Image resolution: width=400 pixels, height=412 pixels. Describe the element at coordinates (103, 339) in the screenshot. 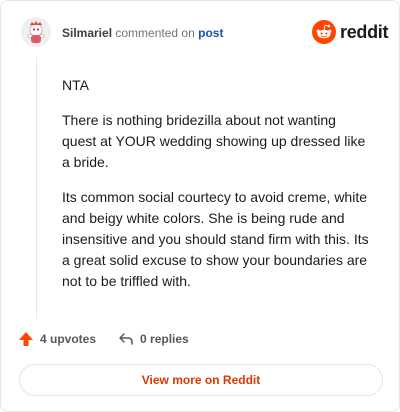

I see `comment-actions: 4 upvotes 0 replies` at that location.